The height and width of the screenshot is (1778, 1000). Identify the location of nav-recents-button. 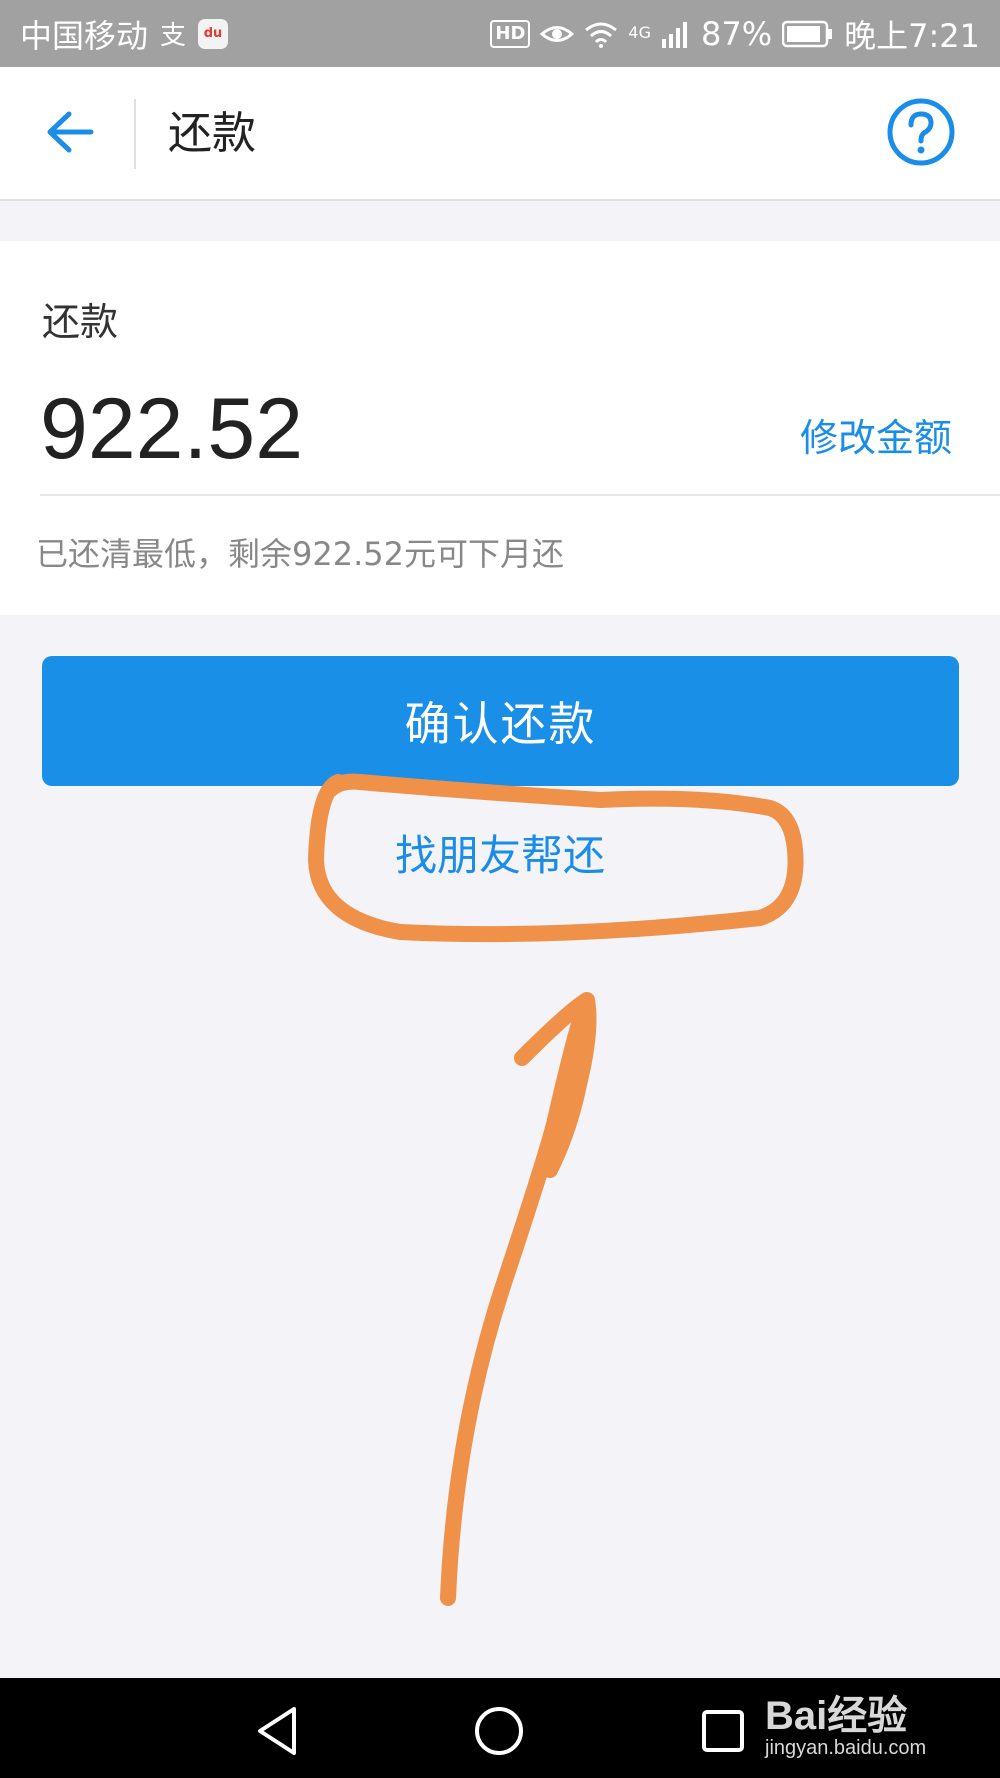
(723, 1733).